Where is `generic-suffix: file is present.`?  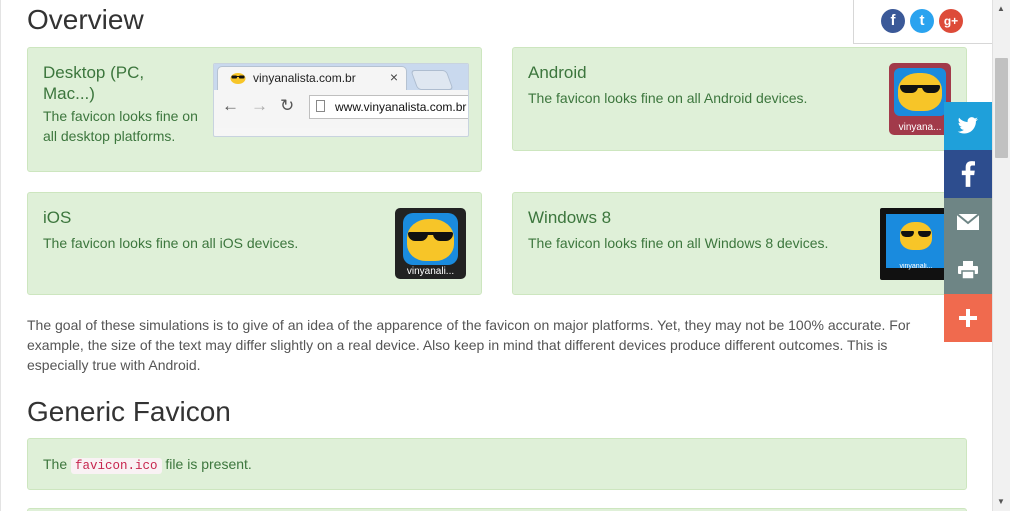 generic-suffix: file is present. is located at coordinates (208, 464).